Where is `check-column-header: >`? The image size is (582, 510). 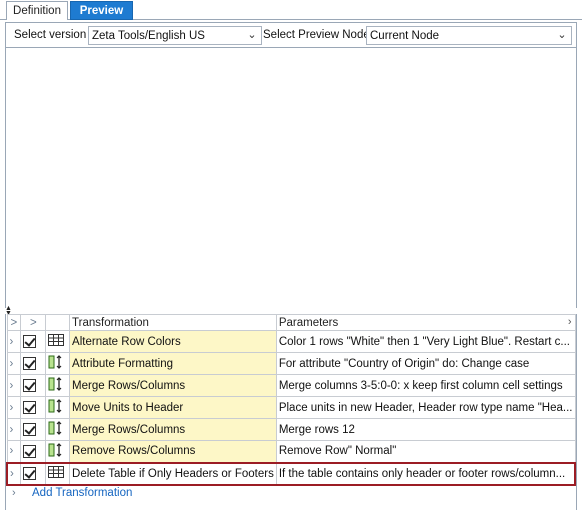 check-column-header: > is located at coordinates (33, 322).